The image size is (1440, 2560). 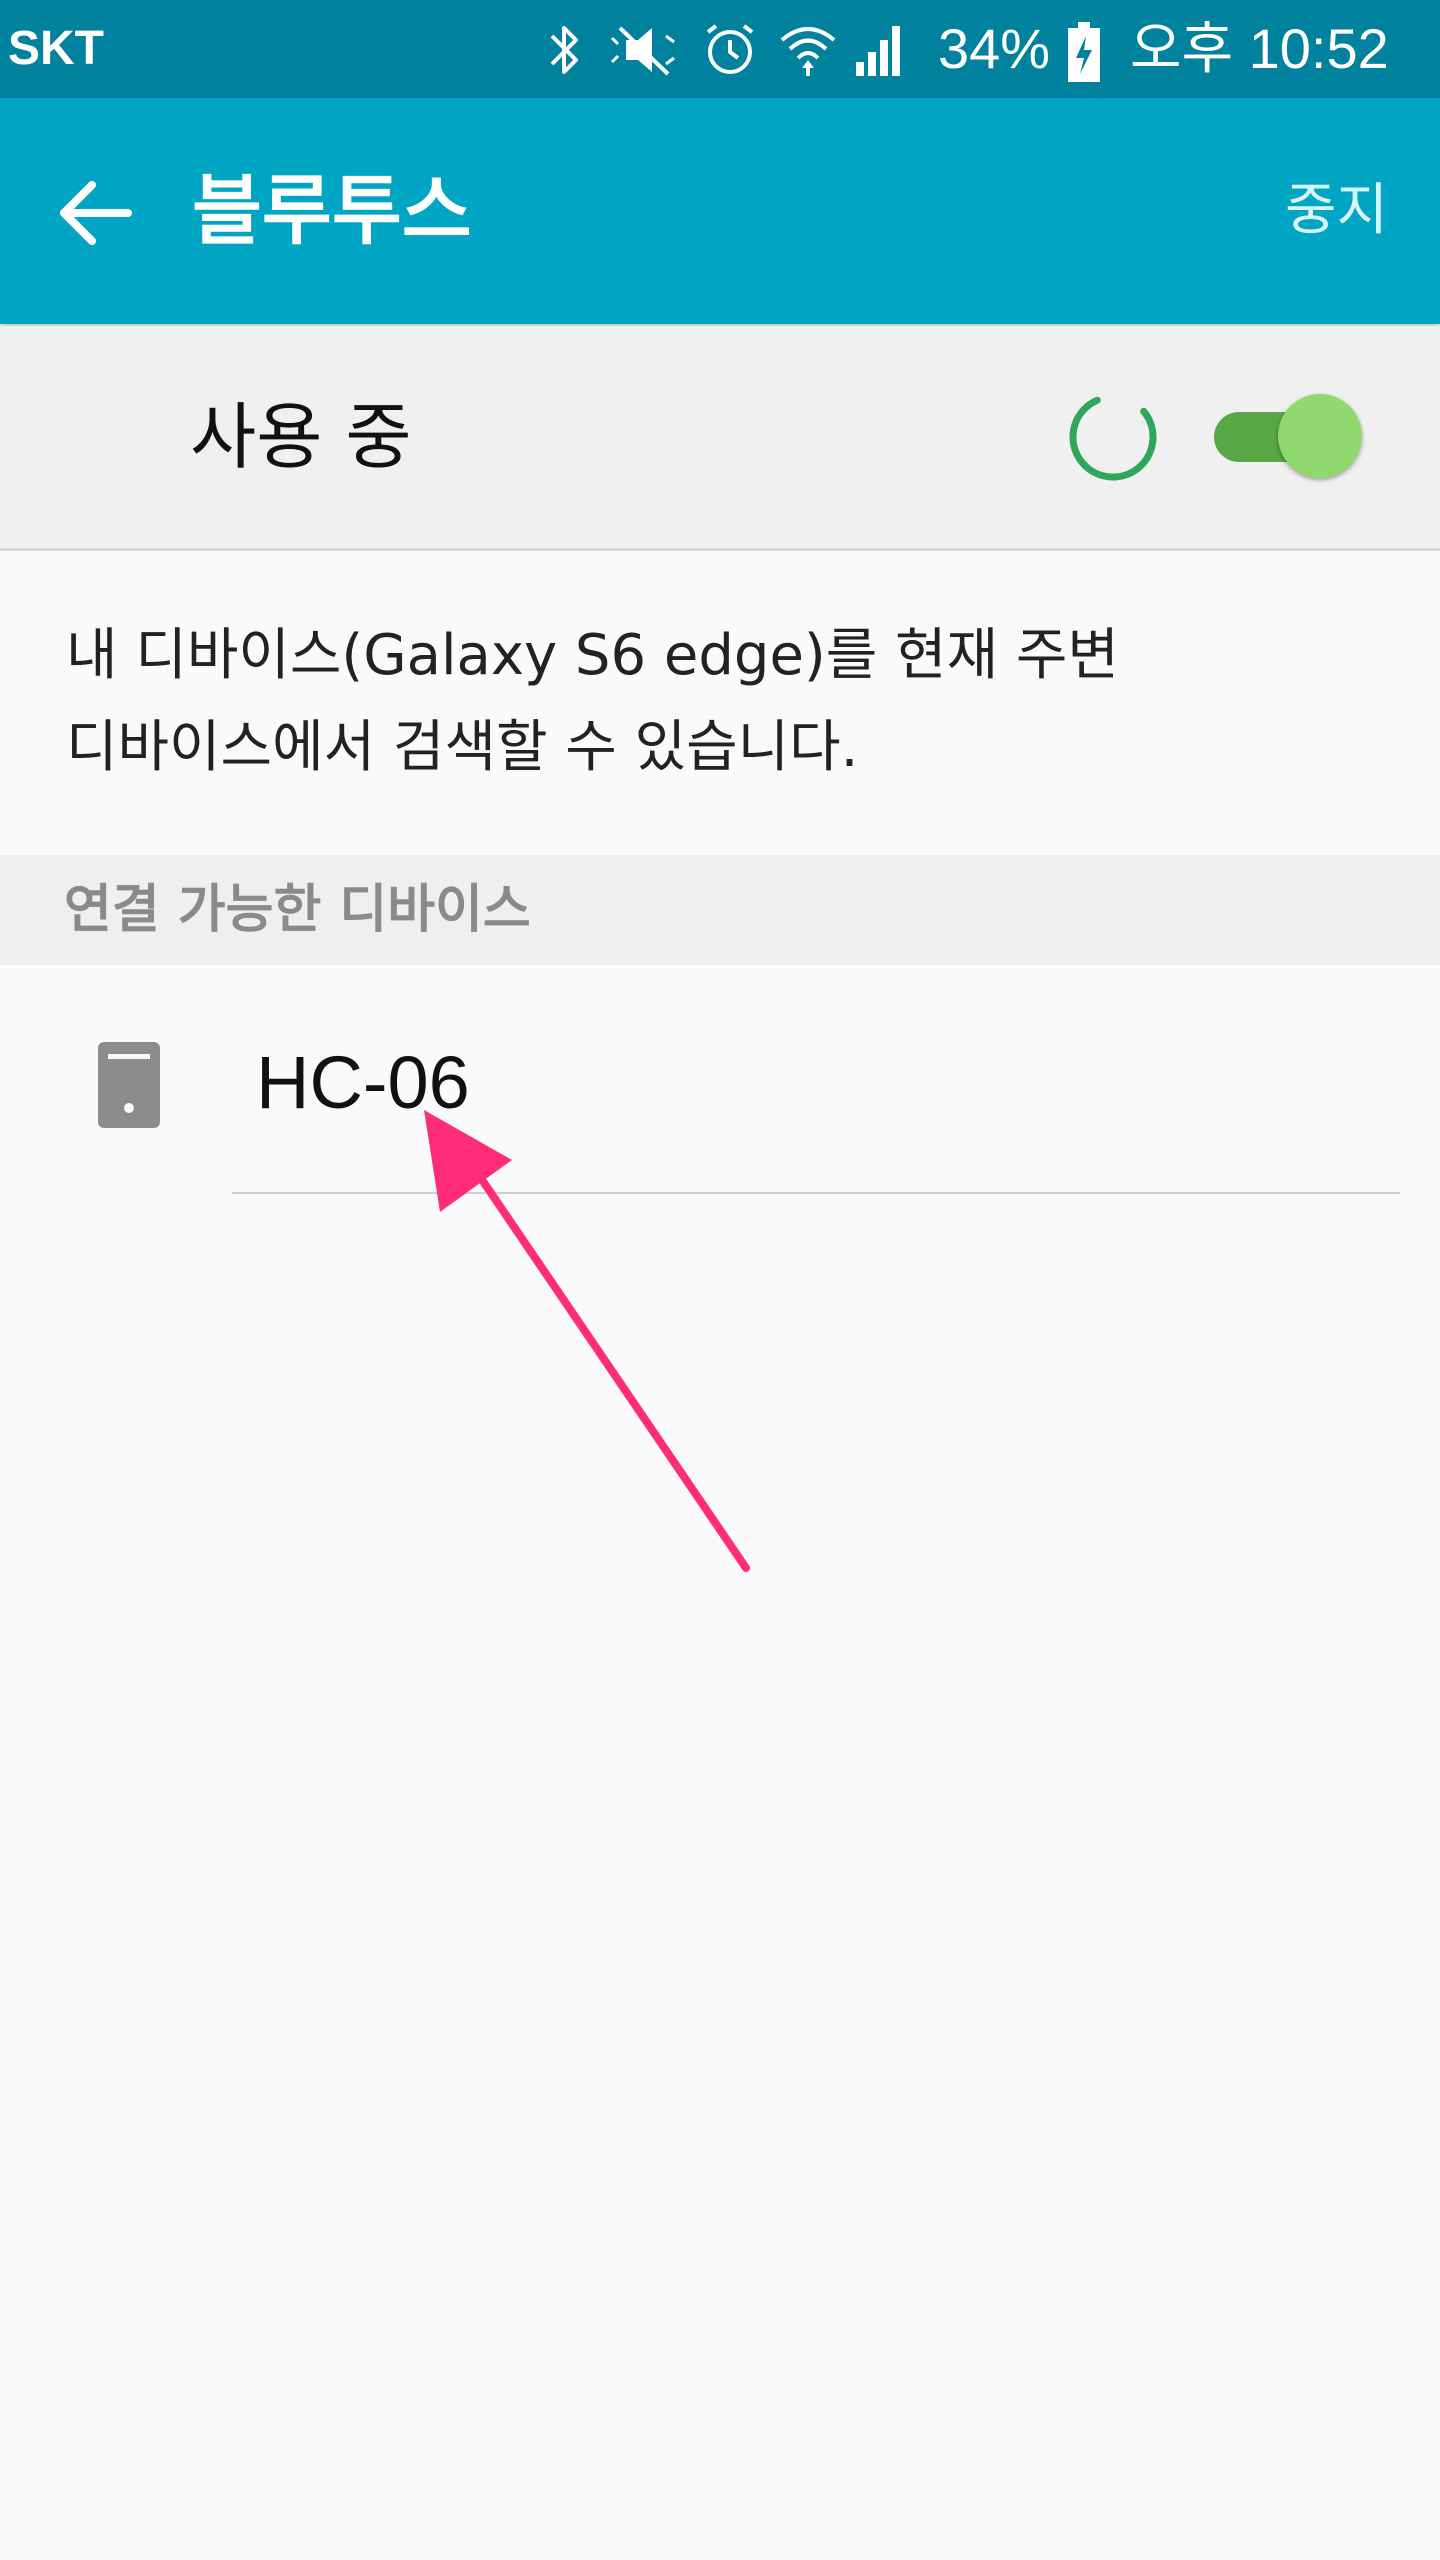 I want to click on device-name: HC-06, so click(x=363, y=1082).